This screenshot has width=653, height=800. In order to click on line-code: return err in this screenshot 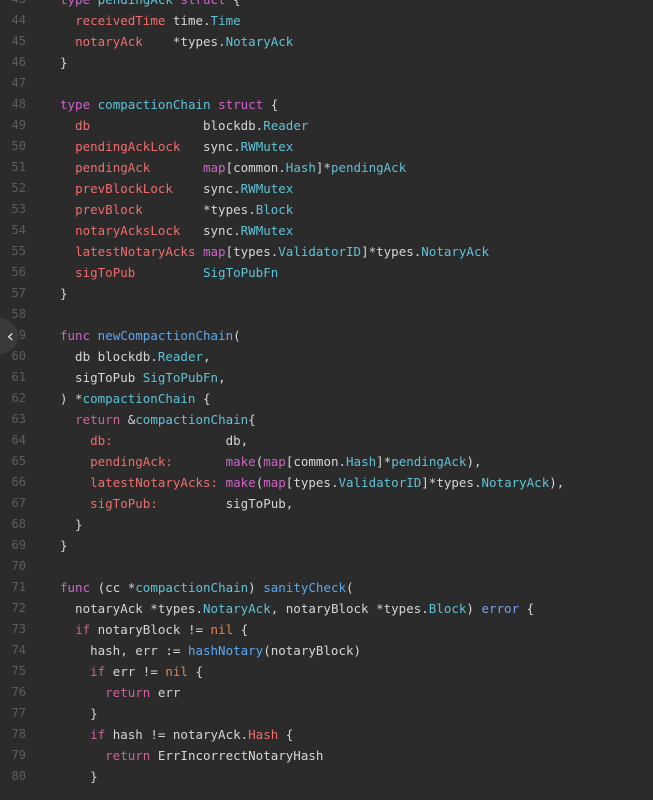, I will do `click(103, 692)`.